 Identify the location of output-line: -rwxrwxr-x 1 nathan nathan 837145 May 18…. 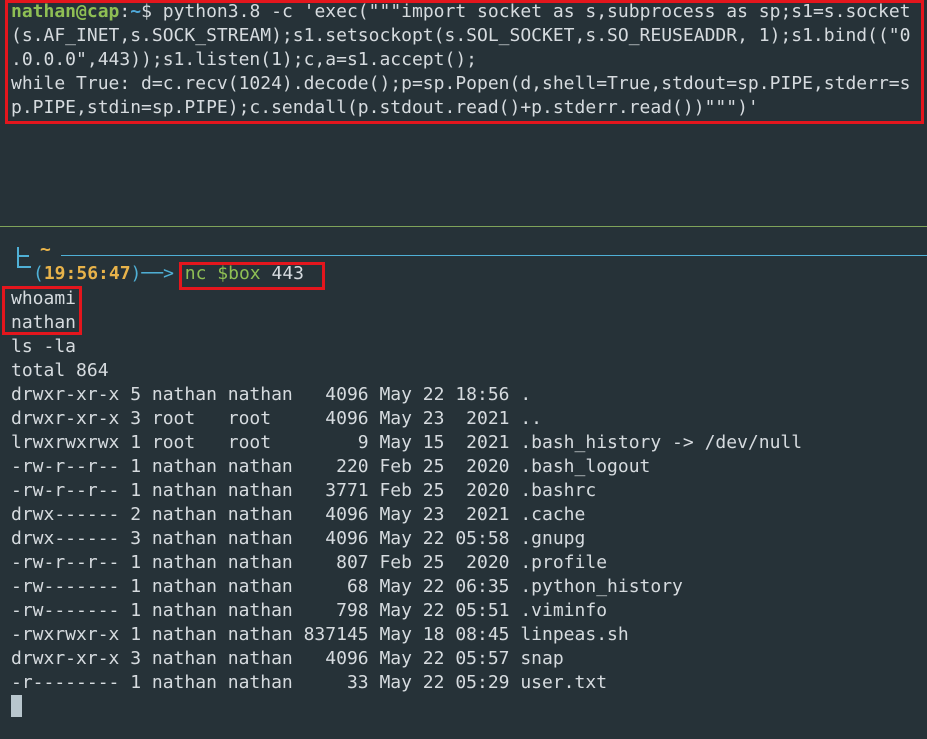
(320, 634).